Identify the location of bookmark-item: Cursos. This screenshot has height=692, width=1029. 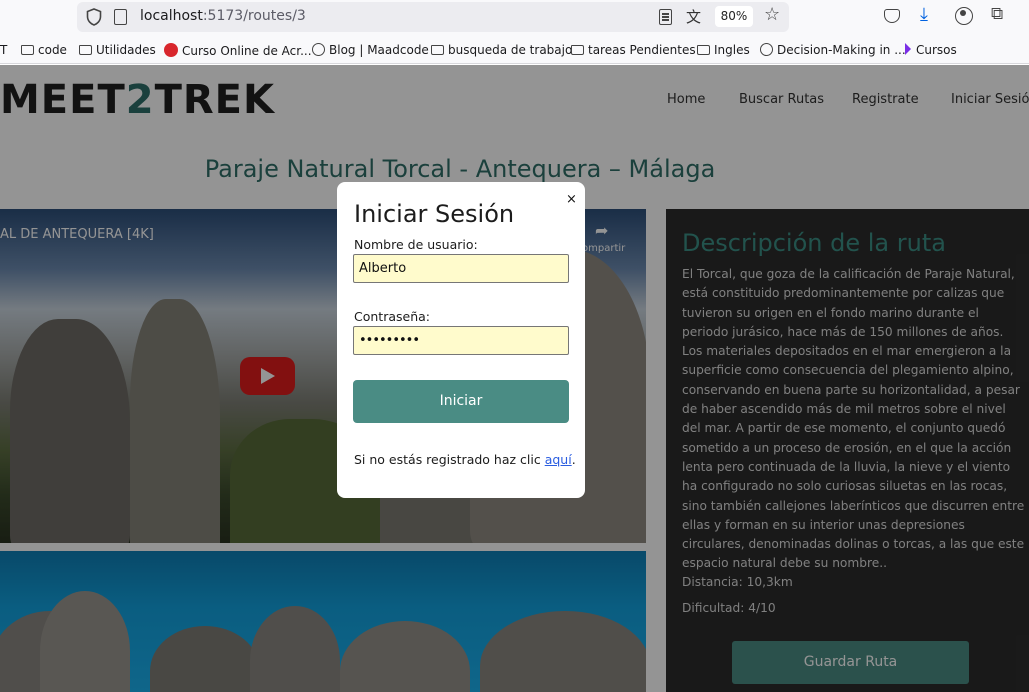
(931, 50).